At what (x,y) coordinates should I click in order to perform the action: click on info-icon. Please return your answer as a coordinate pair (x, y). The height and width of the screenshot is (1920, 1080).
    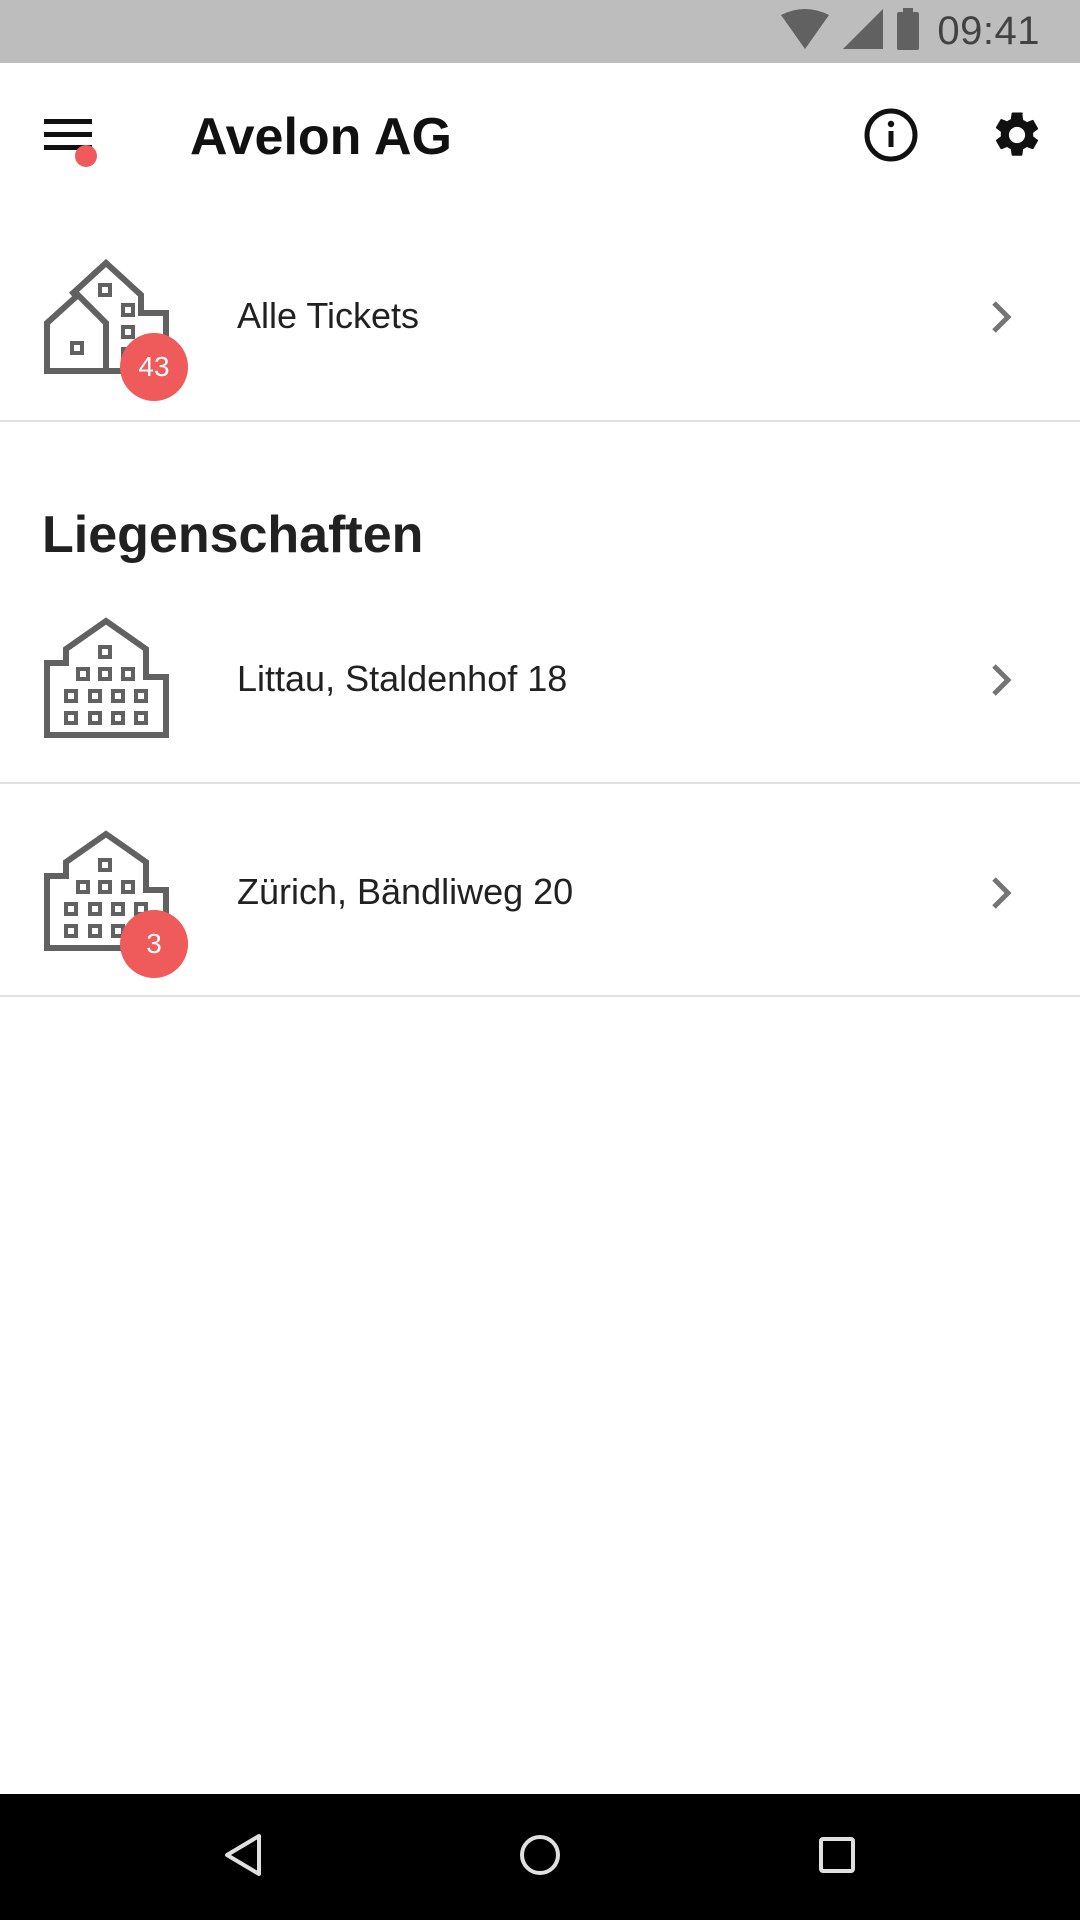
    Looking at the image, I should click on (891, 137).